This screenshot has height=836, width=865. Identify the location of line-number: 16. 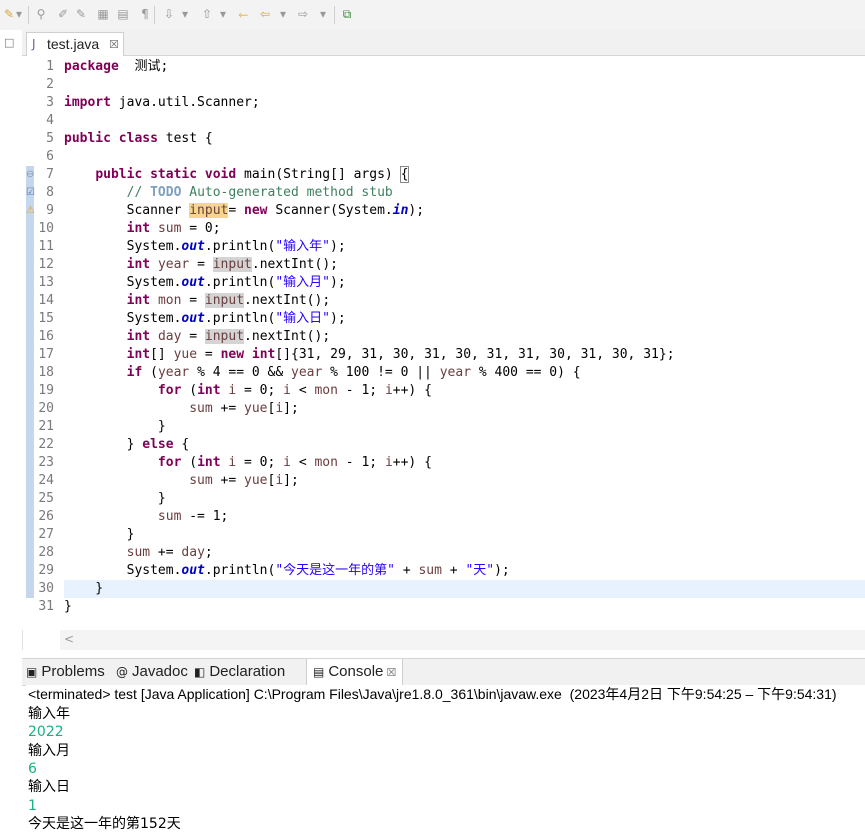
(46, 336).